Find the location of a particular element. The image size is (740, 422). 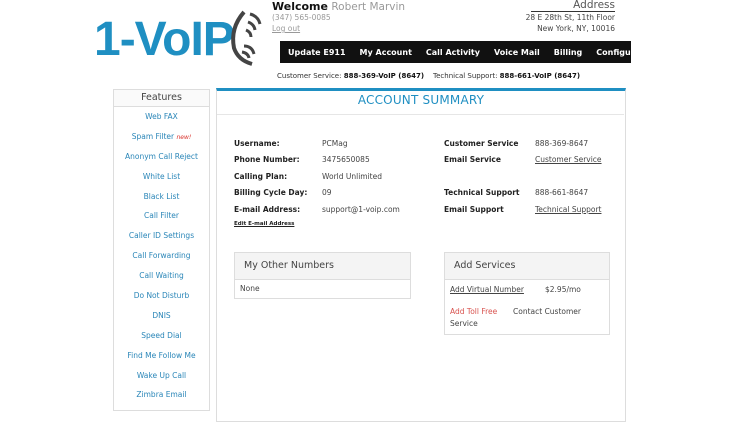

support-cs-value: 888-369-VoIP (8647) is located at coordinates (384, 76).